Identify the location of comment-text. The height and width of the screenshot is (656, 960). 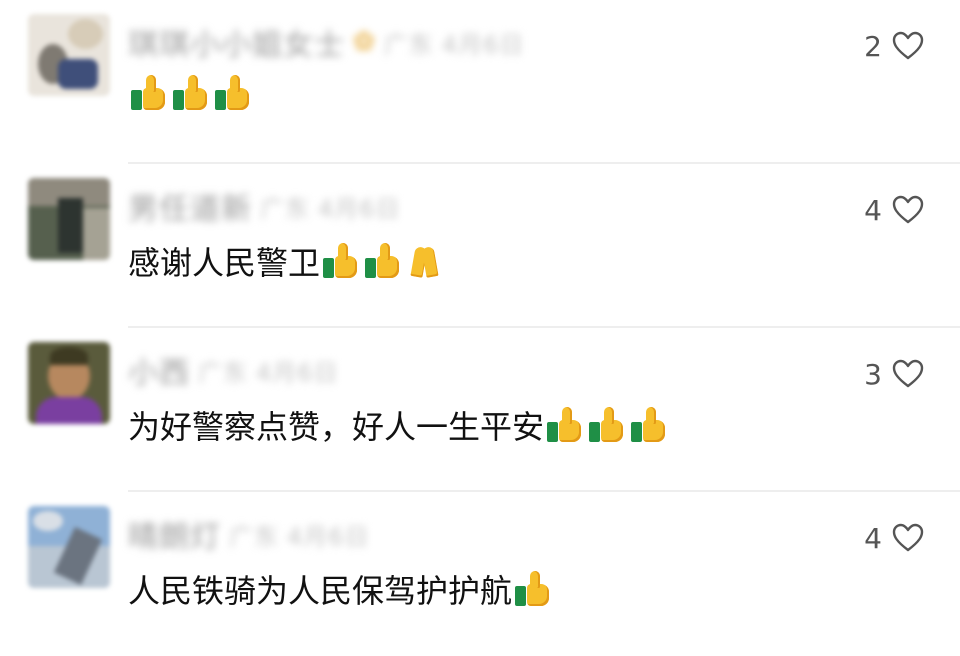
(190, 93).